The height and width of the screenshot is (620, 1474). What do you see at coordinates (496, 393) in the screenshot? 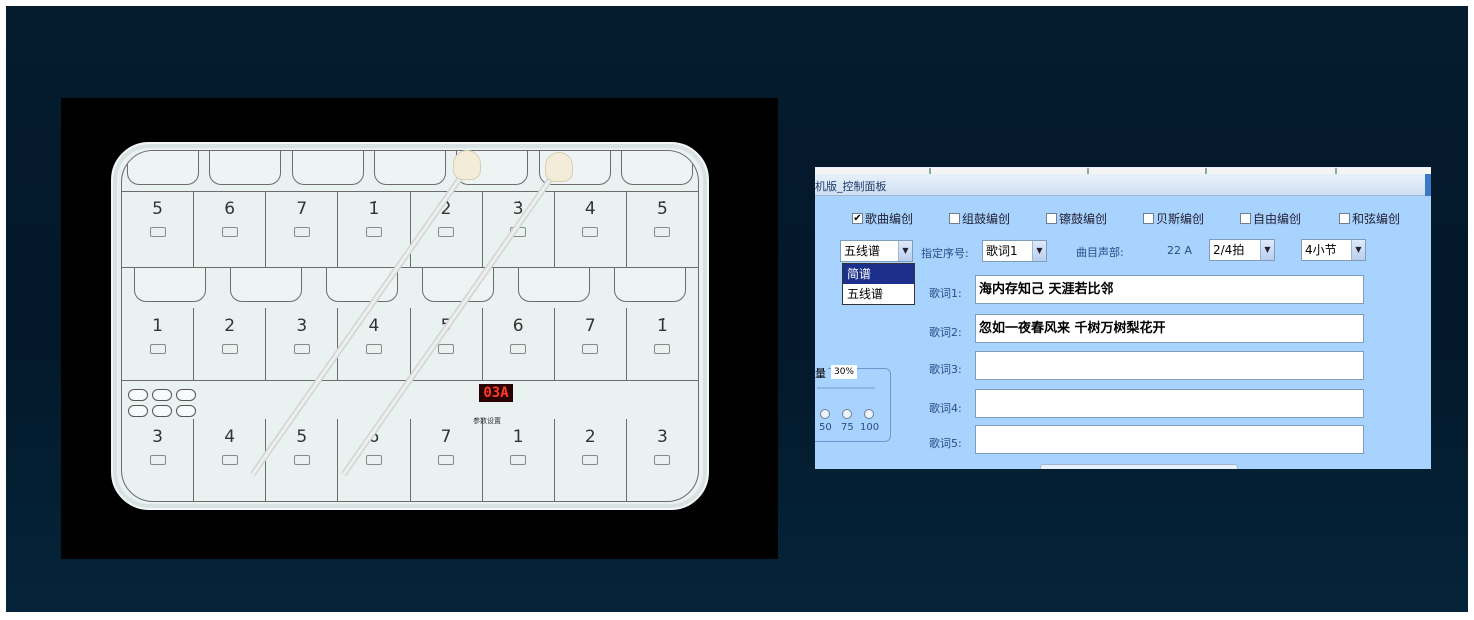
I see `led-display: 03A` at bounding box center [496, 393].